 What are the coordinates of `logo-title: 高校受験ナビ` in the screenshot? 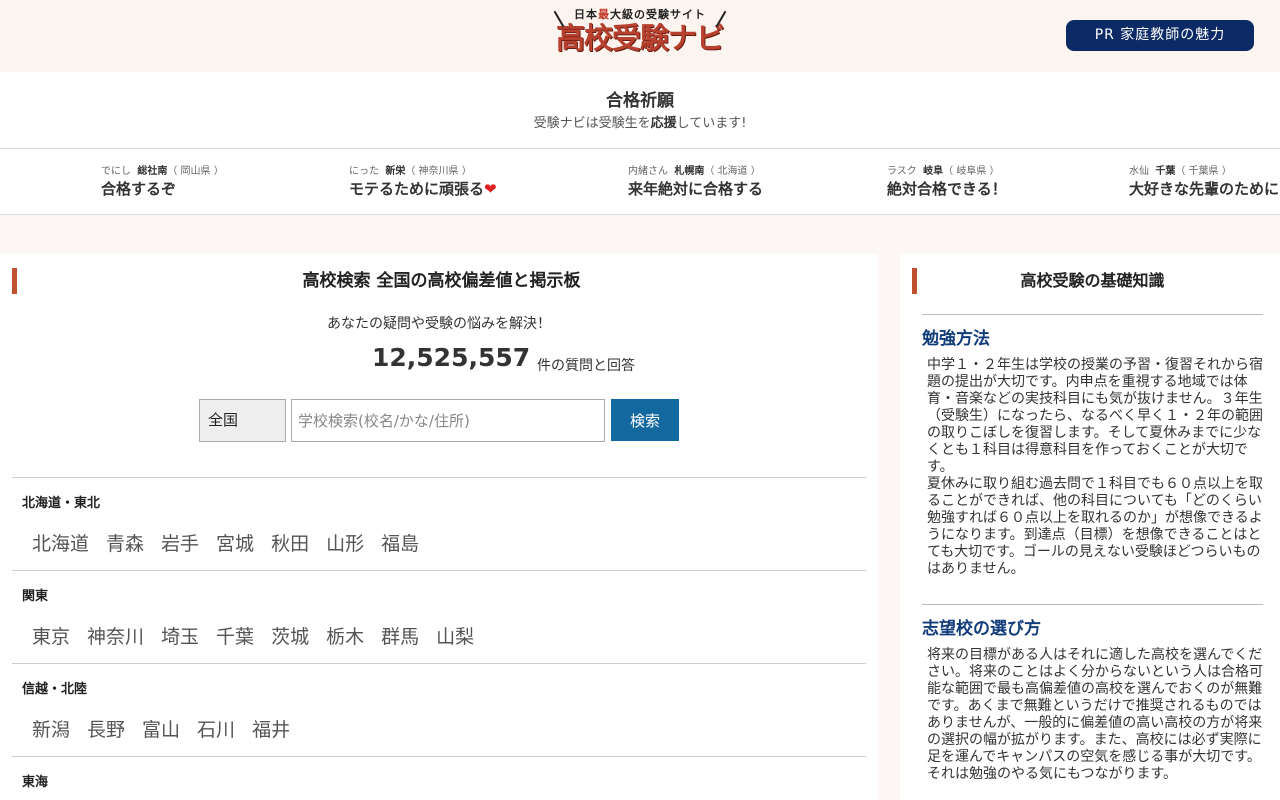 It's located at (640, 38).